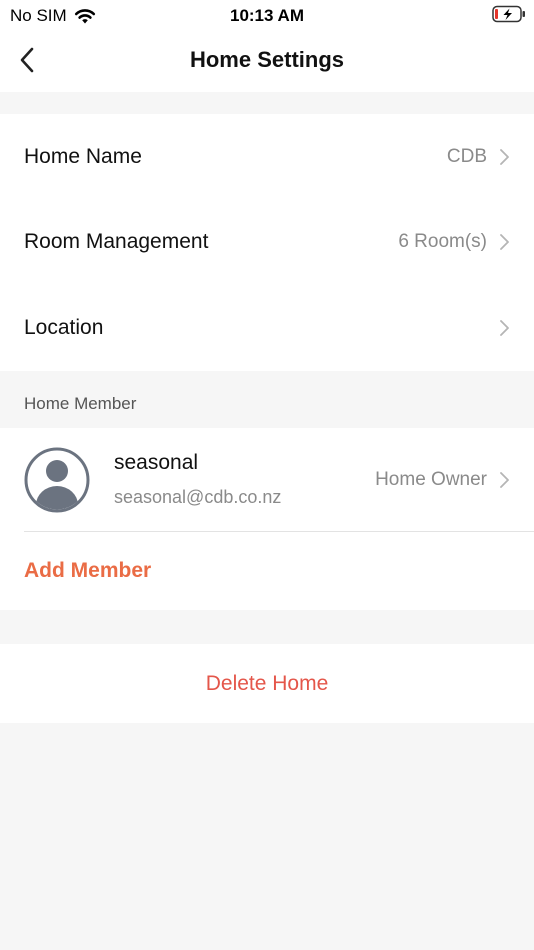  I want to click on location-label: Location, so click(64, 327).